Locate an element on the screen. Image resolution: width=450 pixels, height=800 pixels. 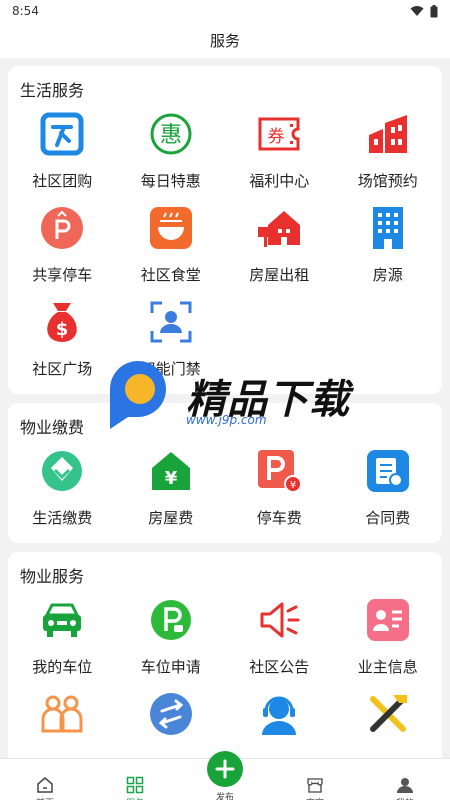
plus-icon is located at coordinates (225, 769).